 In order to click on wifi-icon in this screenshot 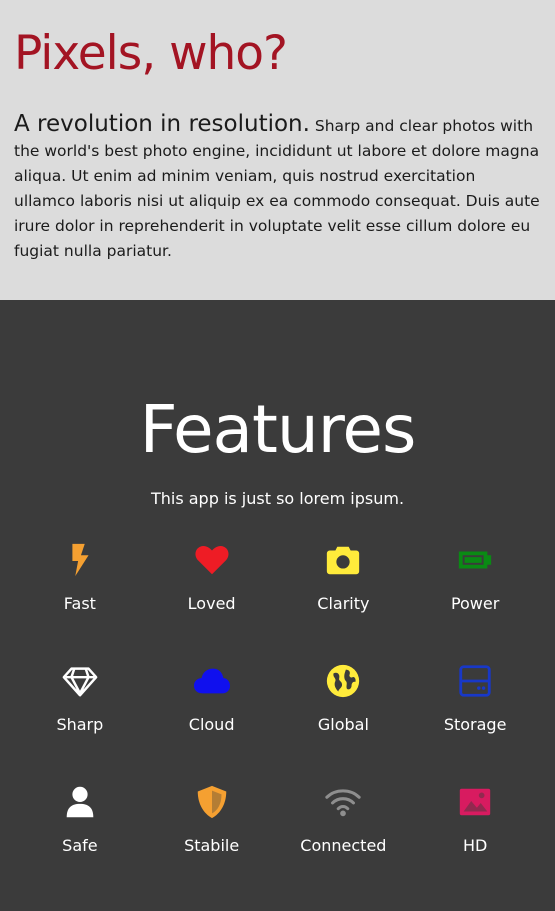, I will do `click(343, 802)`.